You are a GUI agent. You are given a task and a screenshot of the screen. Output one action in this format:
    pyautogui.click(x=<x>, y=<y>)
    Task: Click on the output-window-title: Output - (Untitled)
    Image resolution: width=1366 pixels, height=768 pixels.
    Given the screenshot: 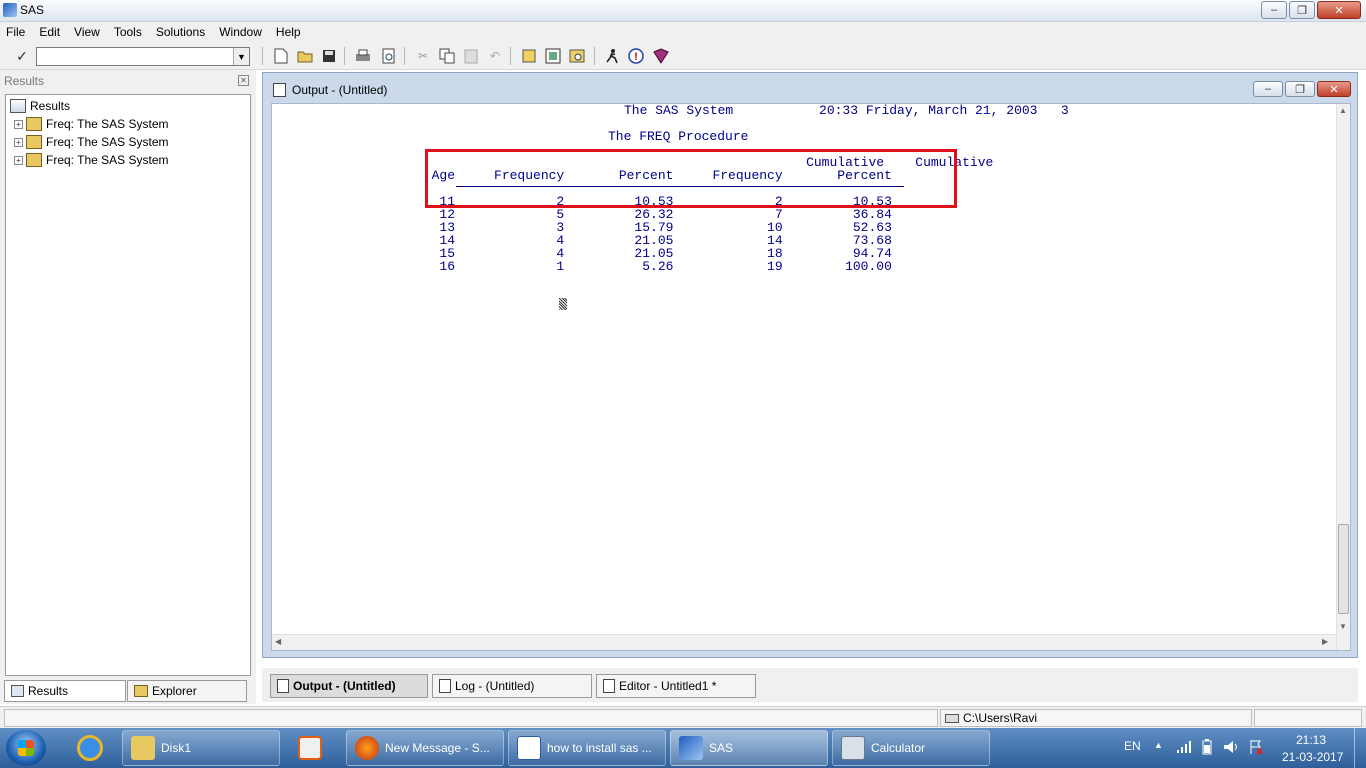 What is the action you would take?
    pyautogui.click(x=340, y=90)
    